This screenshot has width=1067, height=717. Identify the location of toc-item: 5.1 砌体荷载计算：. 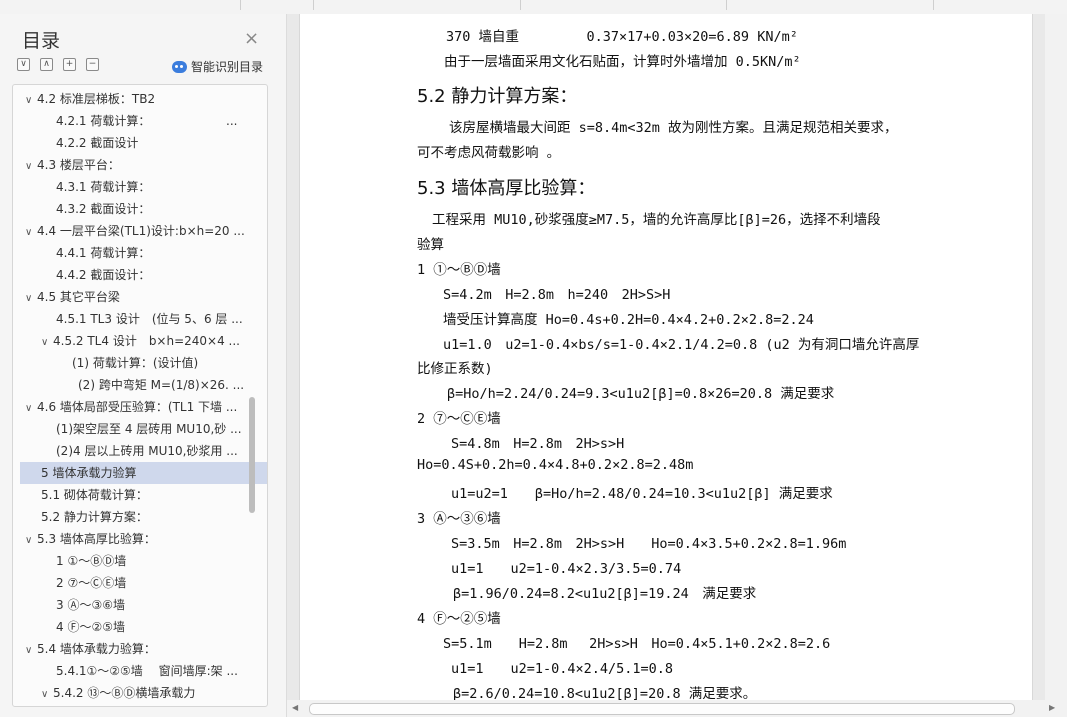
(140, 495).